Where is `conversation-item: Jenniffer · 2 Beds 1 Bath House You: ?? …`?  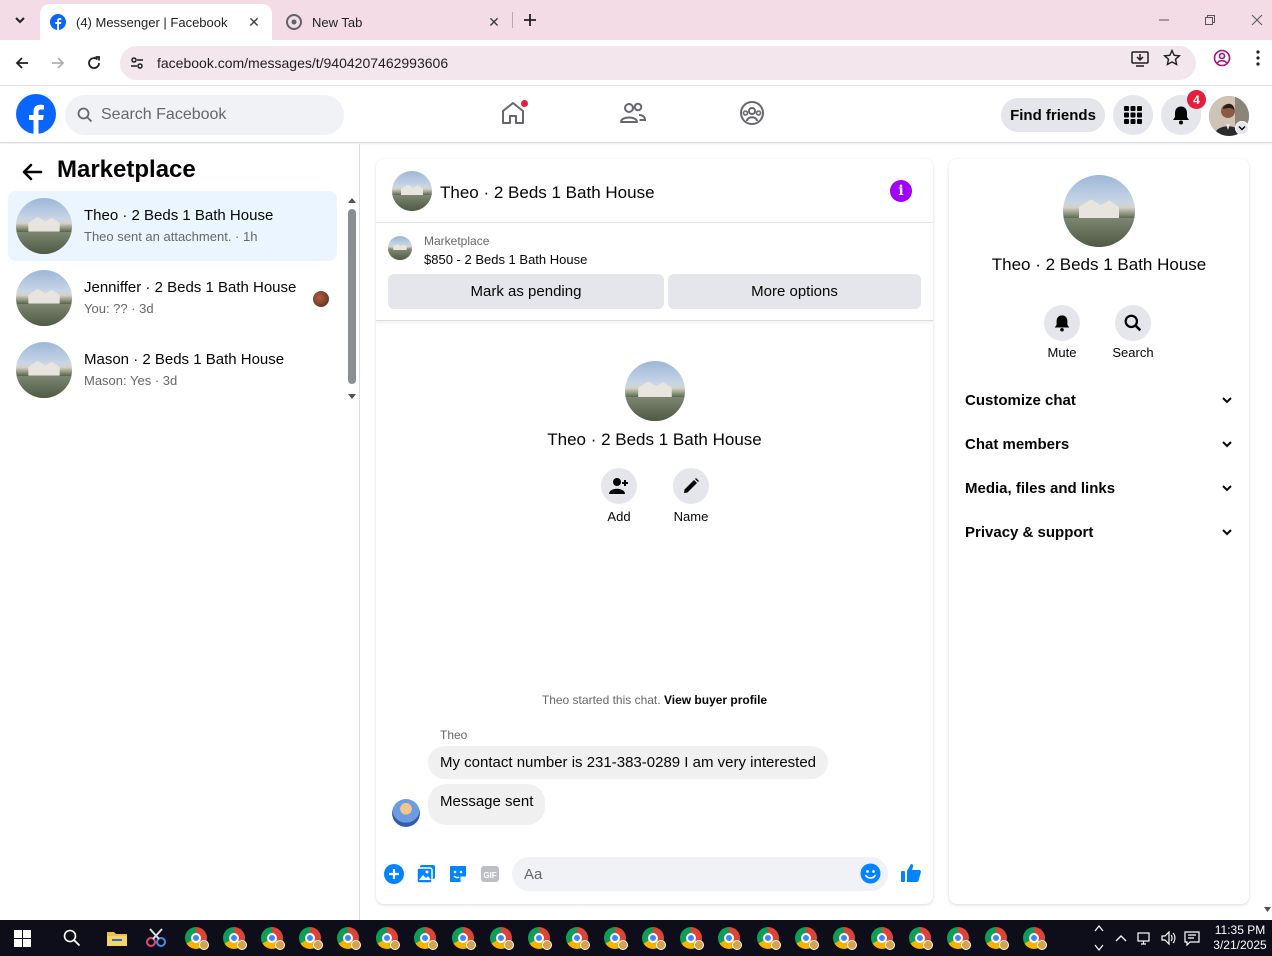 conversation-item: Jenniffer · 2 Beds 1 Bath House You: ?? … is located at coordinates (172, 298).